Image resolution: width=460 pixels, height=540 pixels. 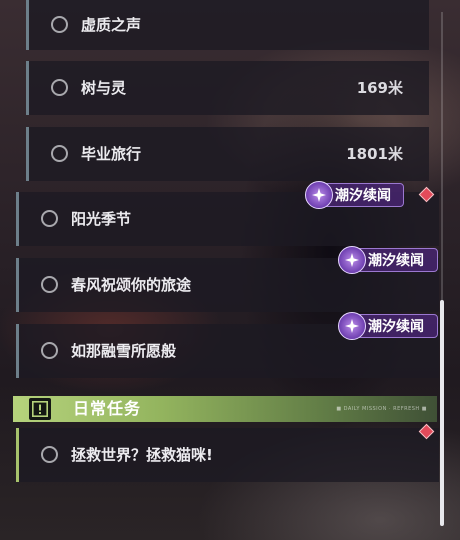 What do you see at coordinates (107, 408) in the screenshot?
I see `section-title: 日常任务` at bounding box center [107, 408].